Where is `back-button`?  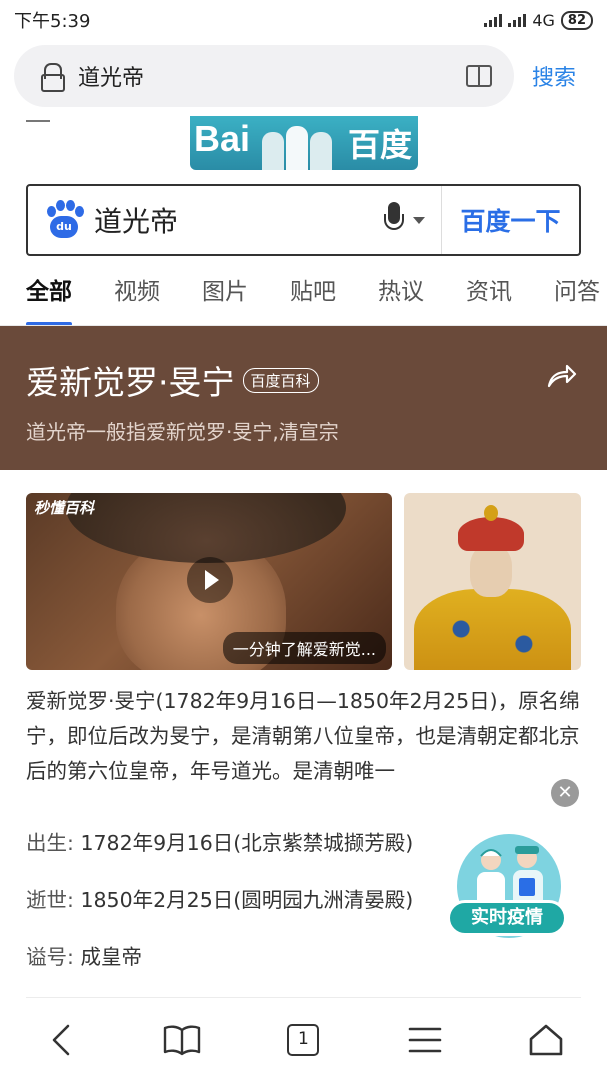
back-button is located at coordinates (61, 1040).